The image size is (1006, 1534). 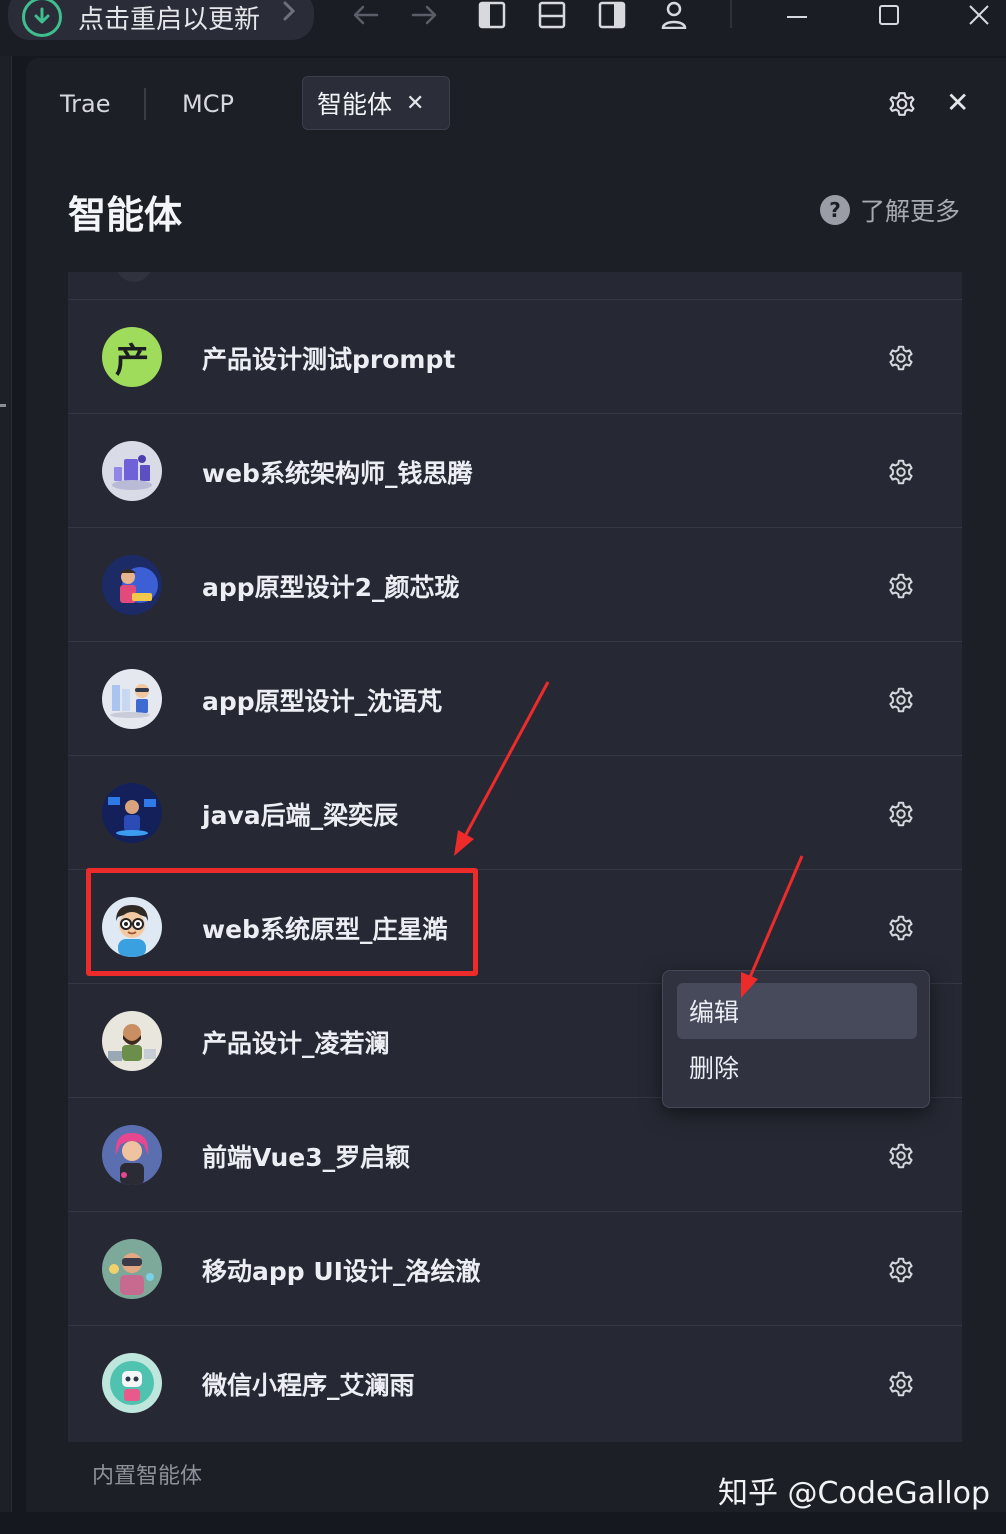 What do you see at coordinates (296, 1043) in the screenshot?
I see `agent-name: 产品设计_凌若澜` at bounding box center [296, 1043].